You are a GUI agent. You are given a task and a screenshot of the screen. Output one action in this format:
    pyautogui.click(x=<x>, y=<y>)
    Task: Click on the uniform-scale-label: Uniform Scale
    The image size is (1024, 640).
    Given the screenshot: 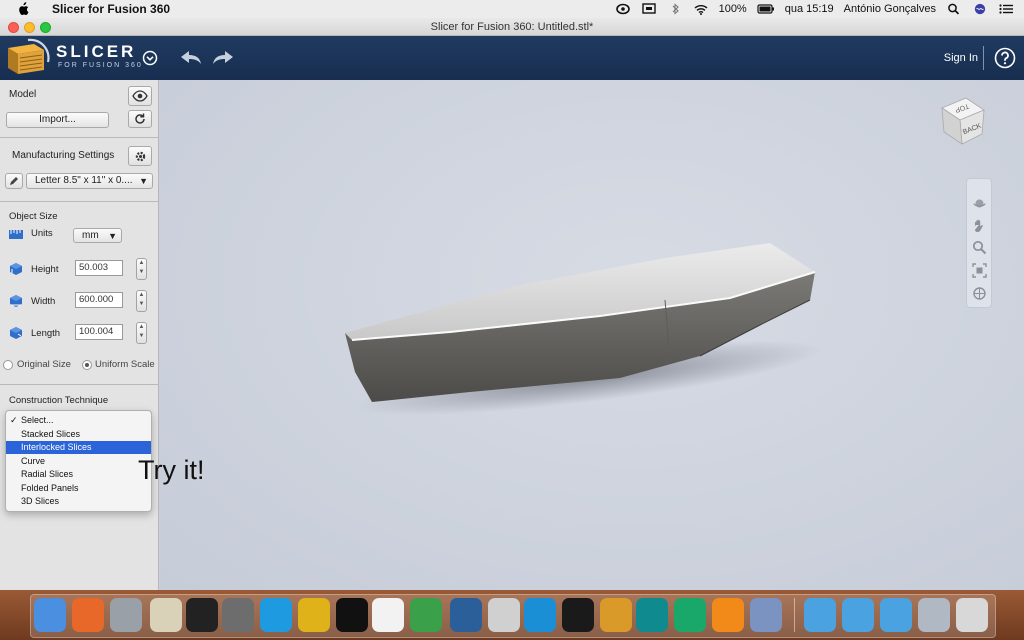 What is the action you would take?
    pyautogui.click(x=125, y=364)
    